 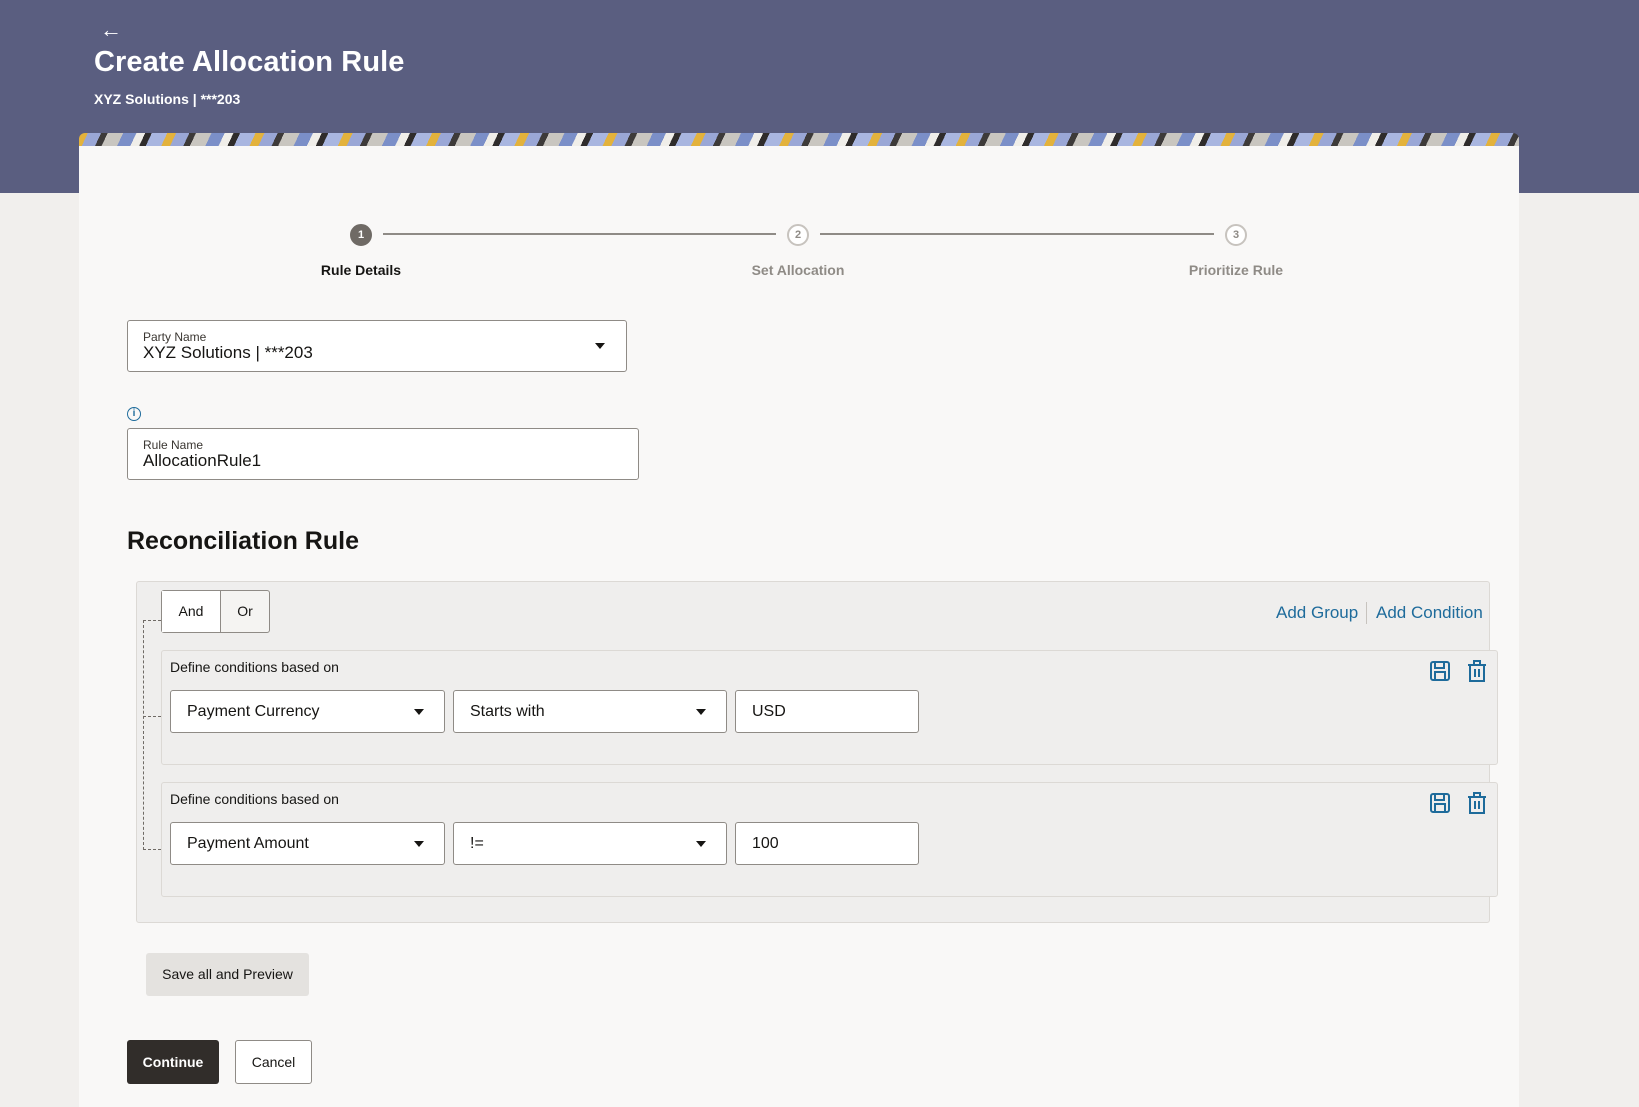 I want to click on or-toggle-button: Or, so click(x=245, y=611).